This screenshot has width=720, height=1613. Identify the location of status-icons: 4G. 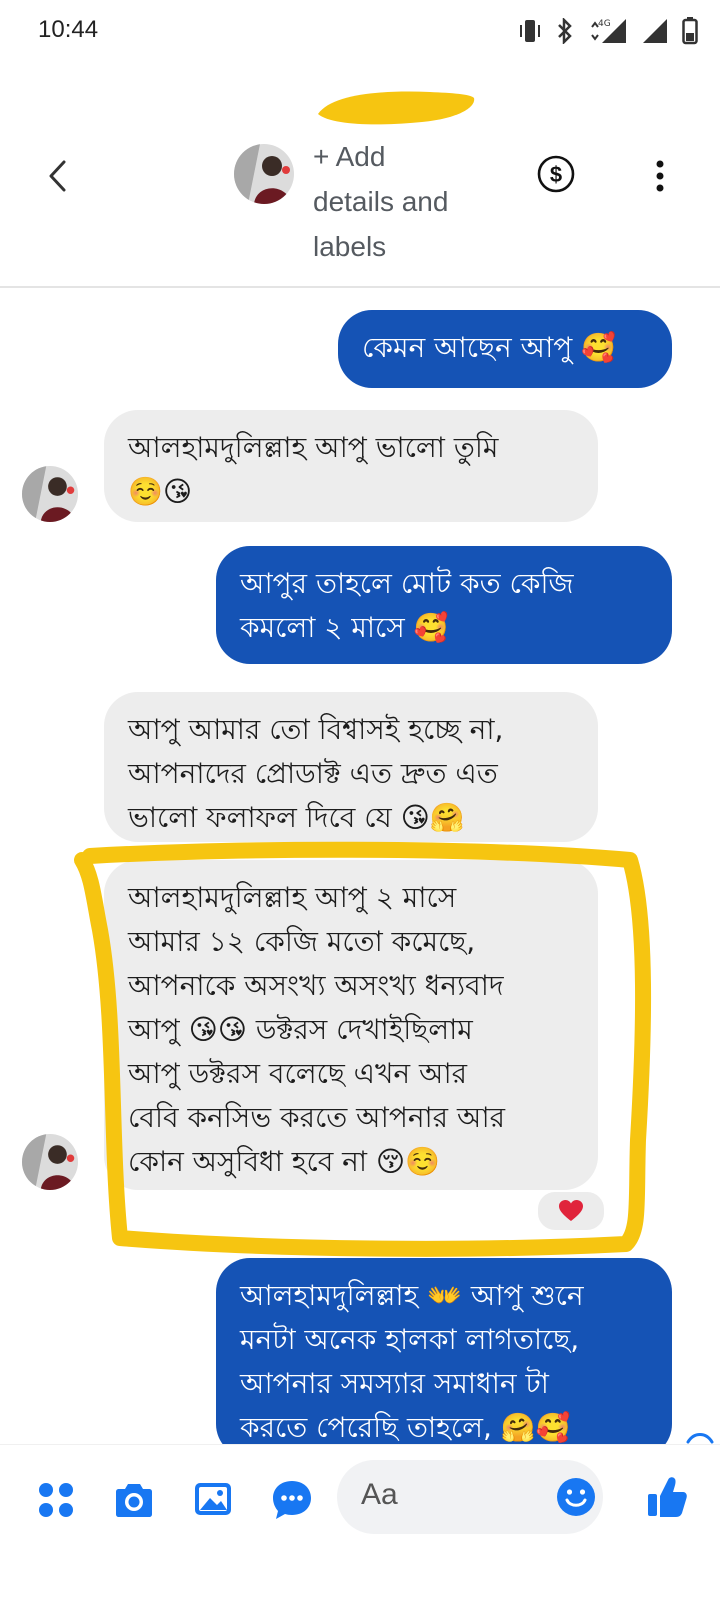
(608, 31).